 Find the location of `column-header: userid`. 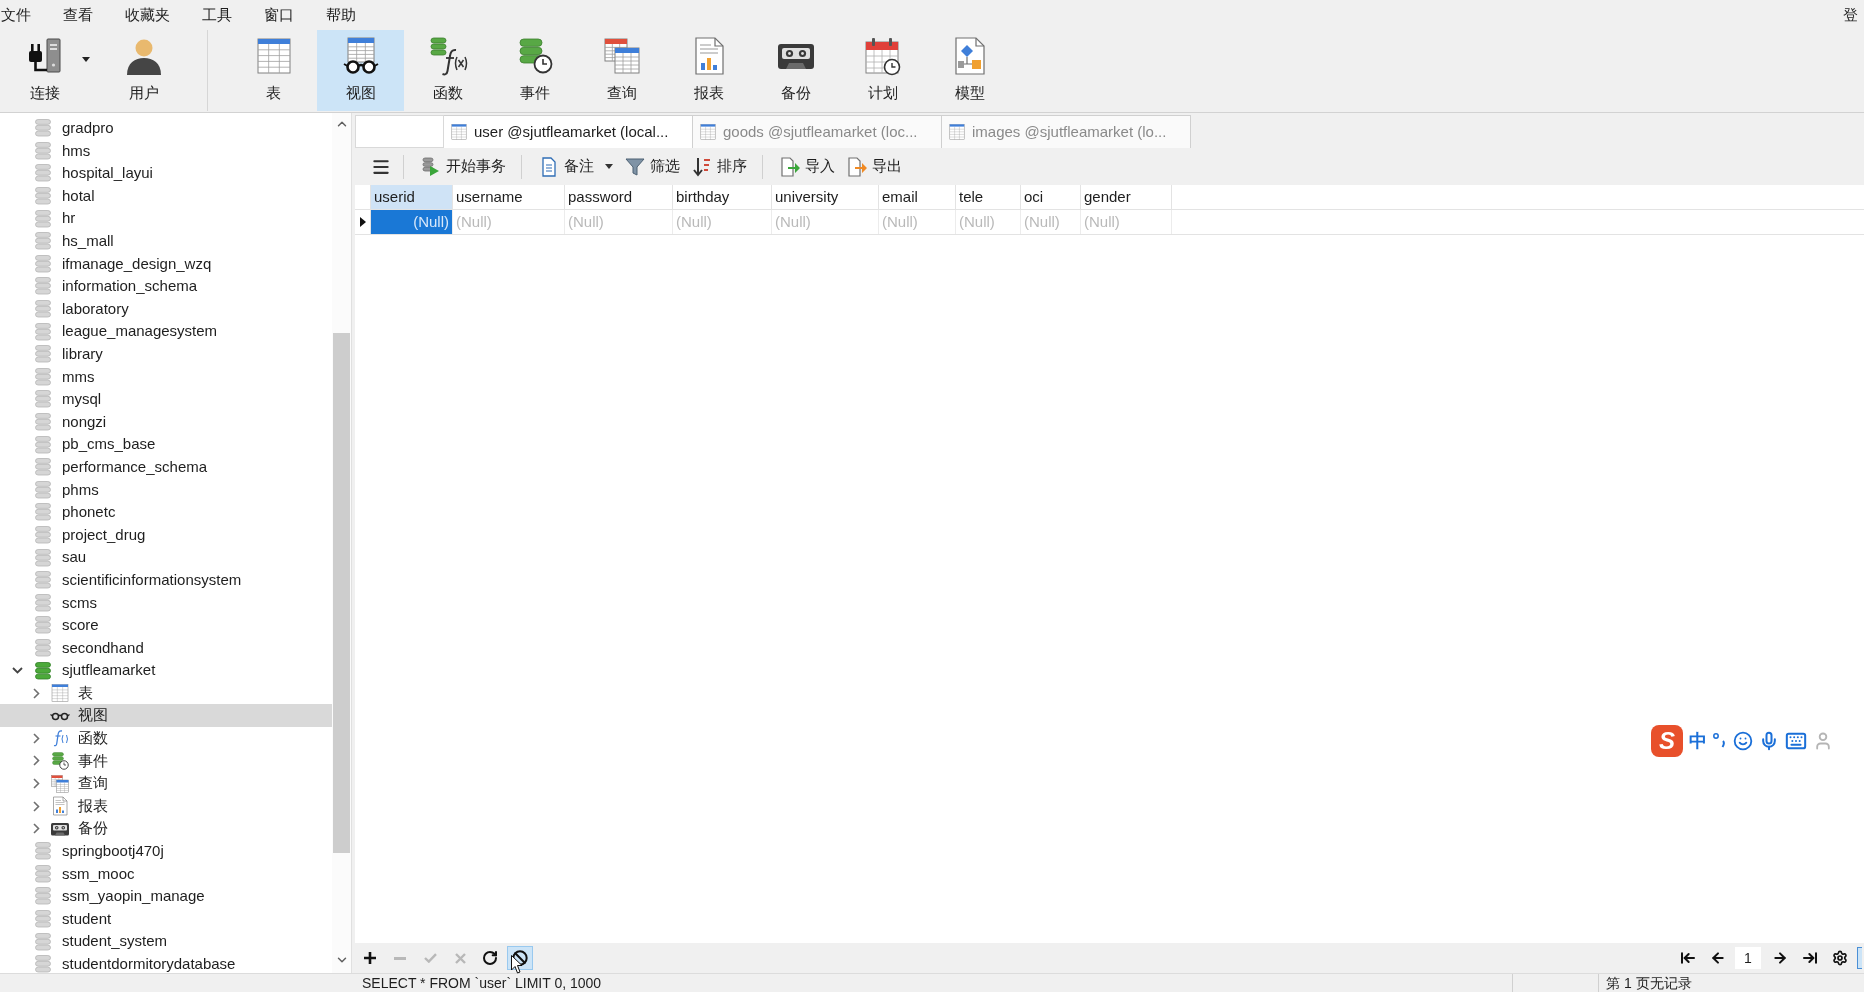

column-header: userid is located at coordinates (412, 197).